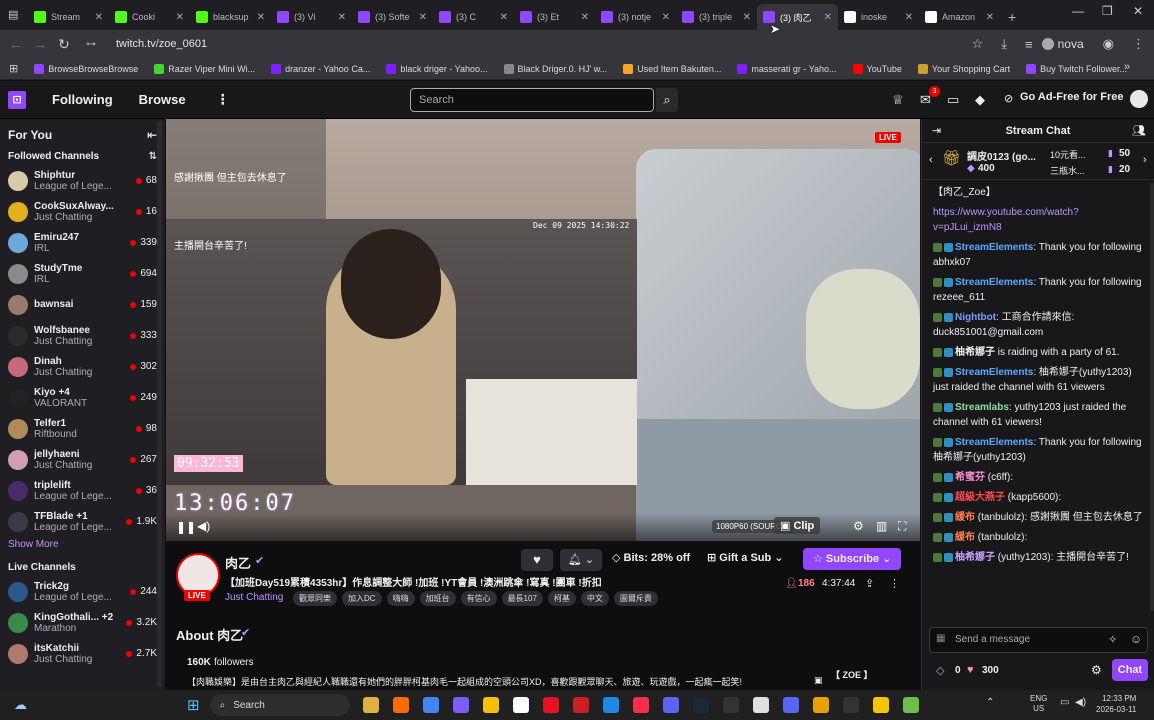 This screenshot has height=720, width=1154. Describe the element at coordinates (1038, 704) in the screenshot. I see `language-indicator: ENG US` at that location.